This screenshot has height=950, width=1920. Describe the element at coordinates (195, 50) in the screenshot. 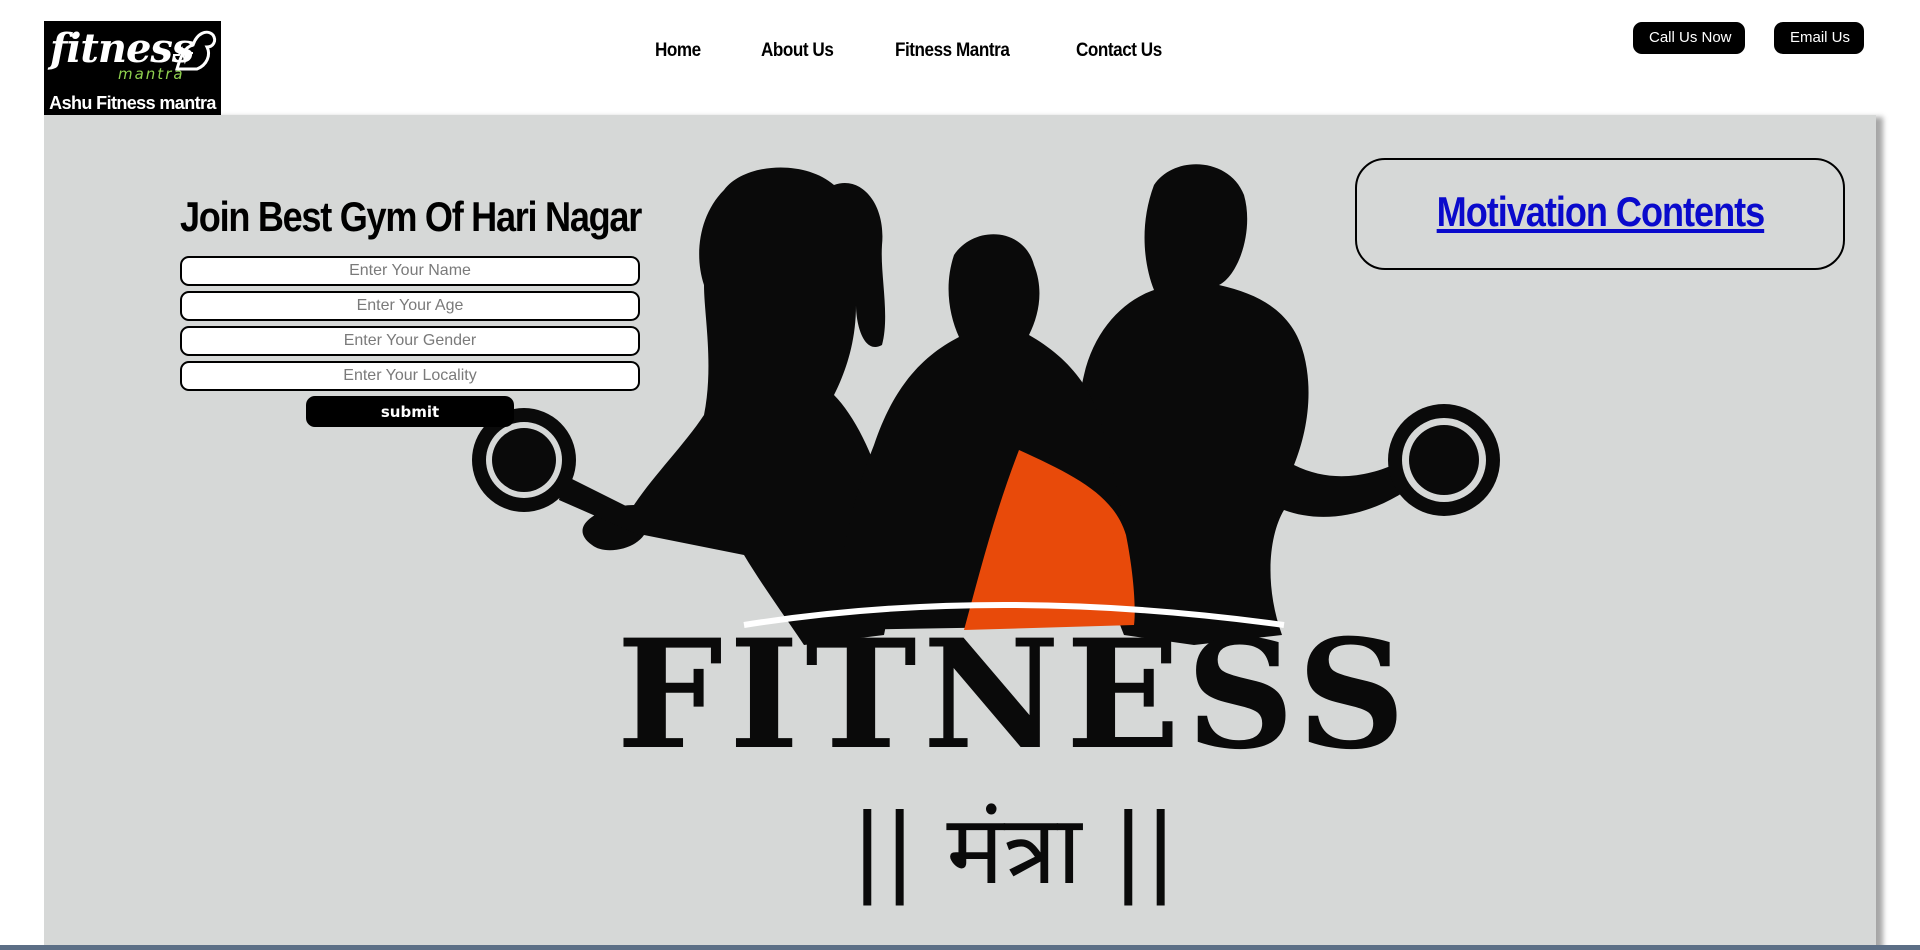

I see `flexed-arm-icon` at that location.